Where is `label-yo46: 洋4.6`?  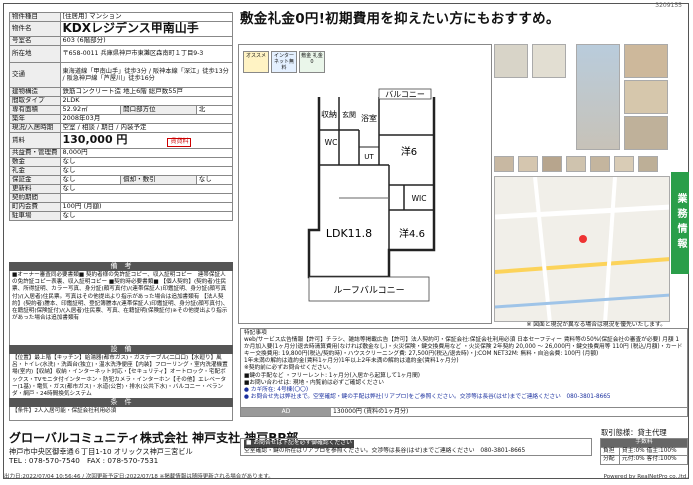
label-yo46: 洋4.6 is located at coordinates (412, 233).